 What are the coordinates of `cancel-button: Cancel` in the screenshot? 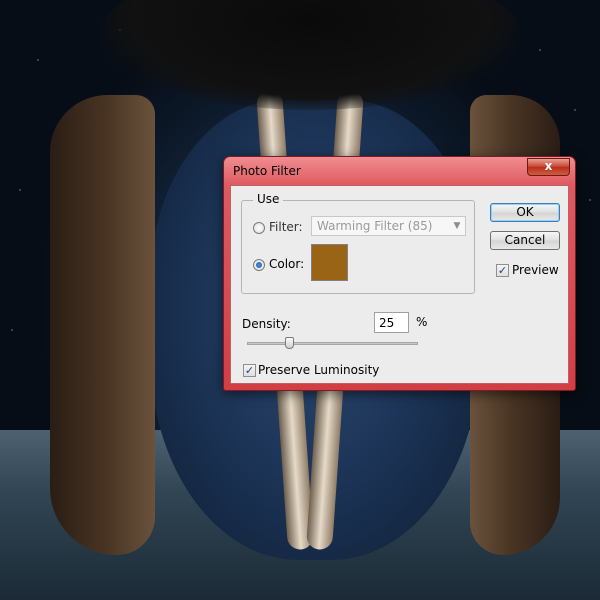 It's located at (525, 240).